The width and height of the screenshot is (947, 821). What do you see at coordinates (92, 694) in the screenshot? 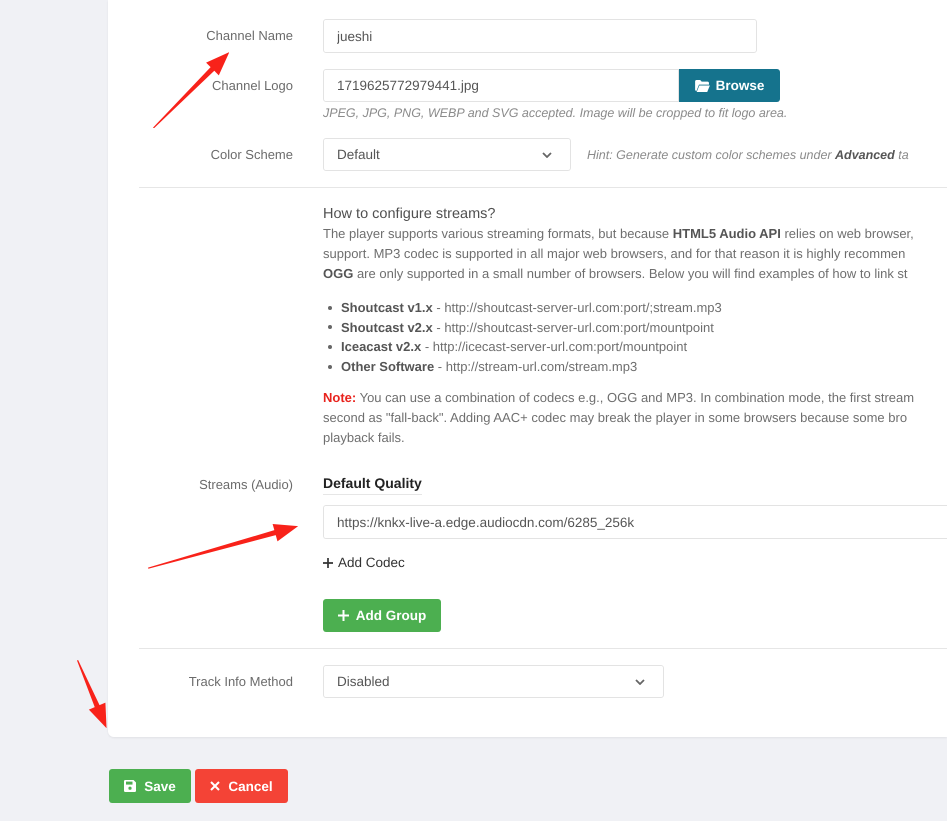
I see `arrow-annotation` at bounding box center [92, 694].